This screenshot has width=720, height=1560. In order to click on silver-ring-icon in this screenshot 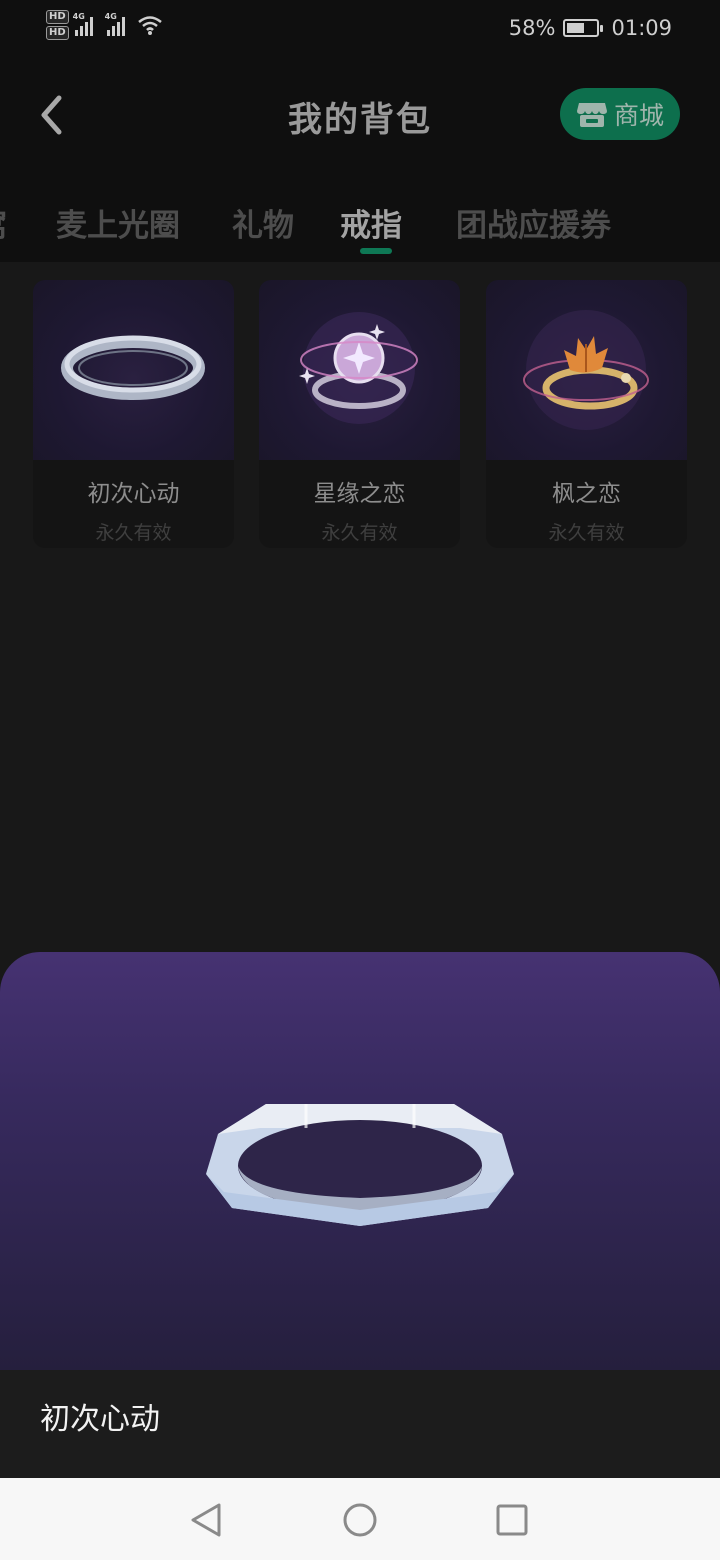, I will do `click(133, 367)`.